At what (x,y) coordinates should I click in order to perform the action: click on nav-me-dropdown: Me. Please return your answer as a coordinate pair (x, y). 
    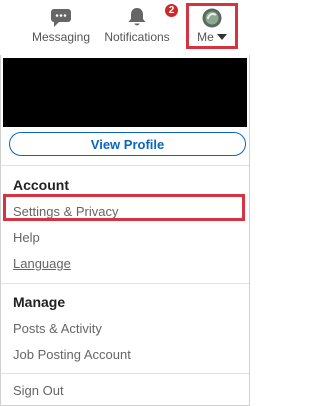
    Looking at the image, I should click on (212, 26).